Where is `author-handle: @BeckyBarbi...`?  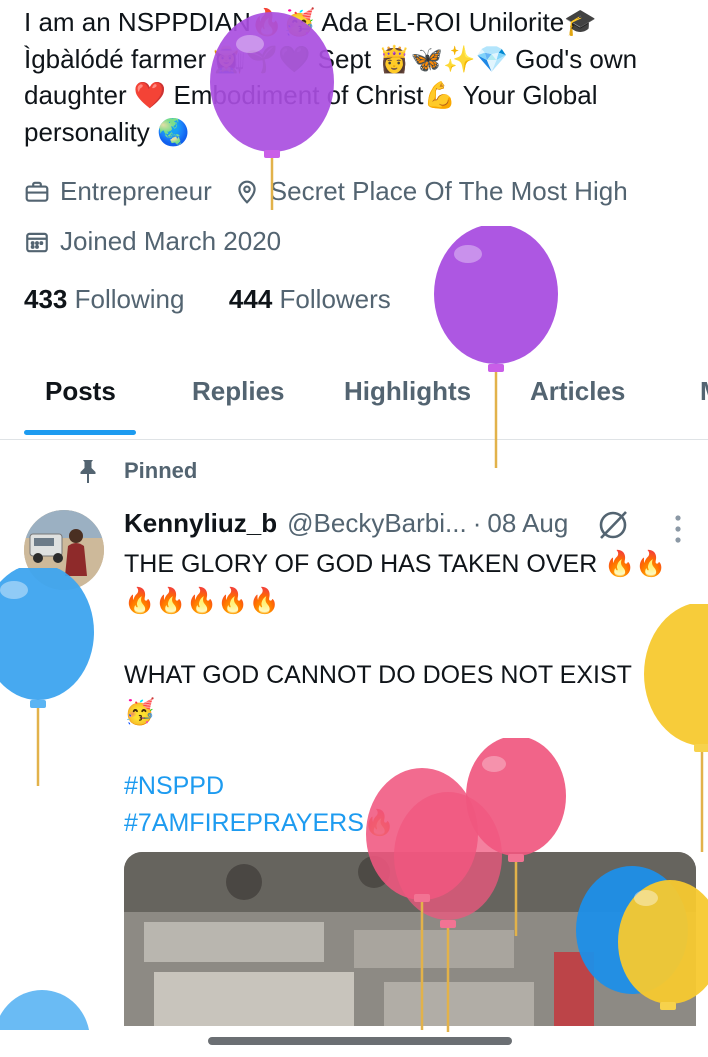
author-handle: @BeckyBarbi... is located at coordinates (377, 523).